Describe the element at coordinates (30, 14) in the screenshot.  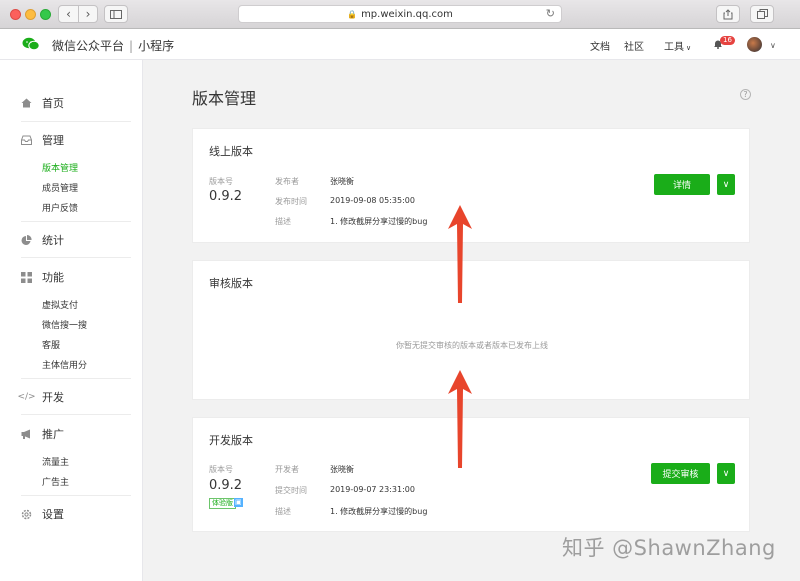
I see `minimize-window-button` at that location.